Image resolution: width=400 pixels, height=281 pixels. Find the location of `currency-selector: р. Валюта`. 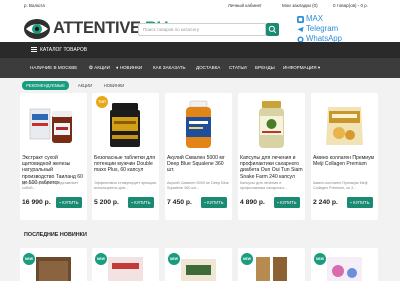

currency-selector: р. Валюта is located at coordinates (34, 5).